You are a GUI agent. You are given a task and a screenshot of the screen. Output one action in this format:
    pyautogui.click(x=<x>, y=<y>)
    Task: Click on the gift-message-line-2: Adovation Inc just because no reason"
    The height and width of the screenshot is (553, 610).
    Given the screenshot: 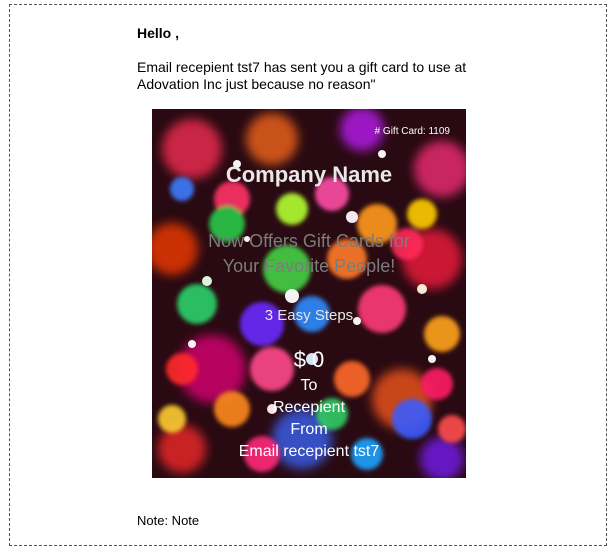 What is the action you would take?
    pyautogui.click(x=256, y=84)
    